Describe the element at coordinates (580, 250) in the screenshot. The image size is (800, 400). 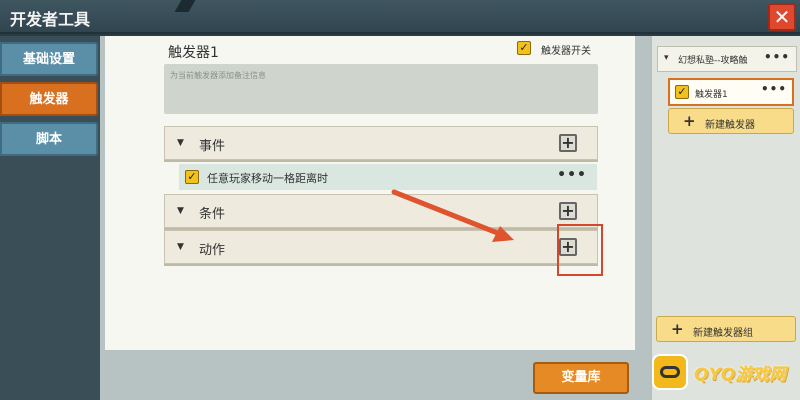
I see `highlight-box` at that location.